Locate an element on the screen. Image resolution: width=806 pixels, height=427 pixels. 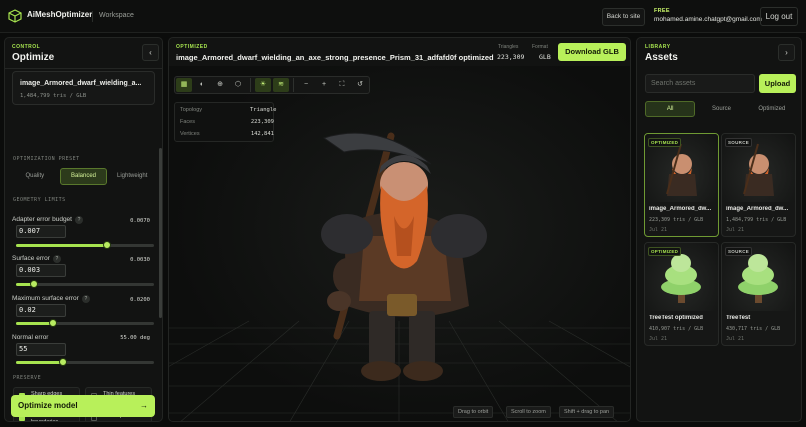
search-assets-input: Search assets is located at coordinates (700, 83).